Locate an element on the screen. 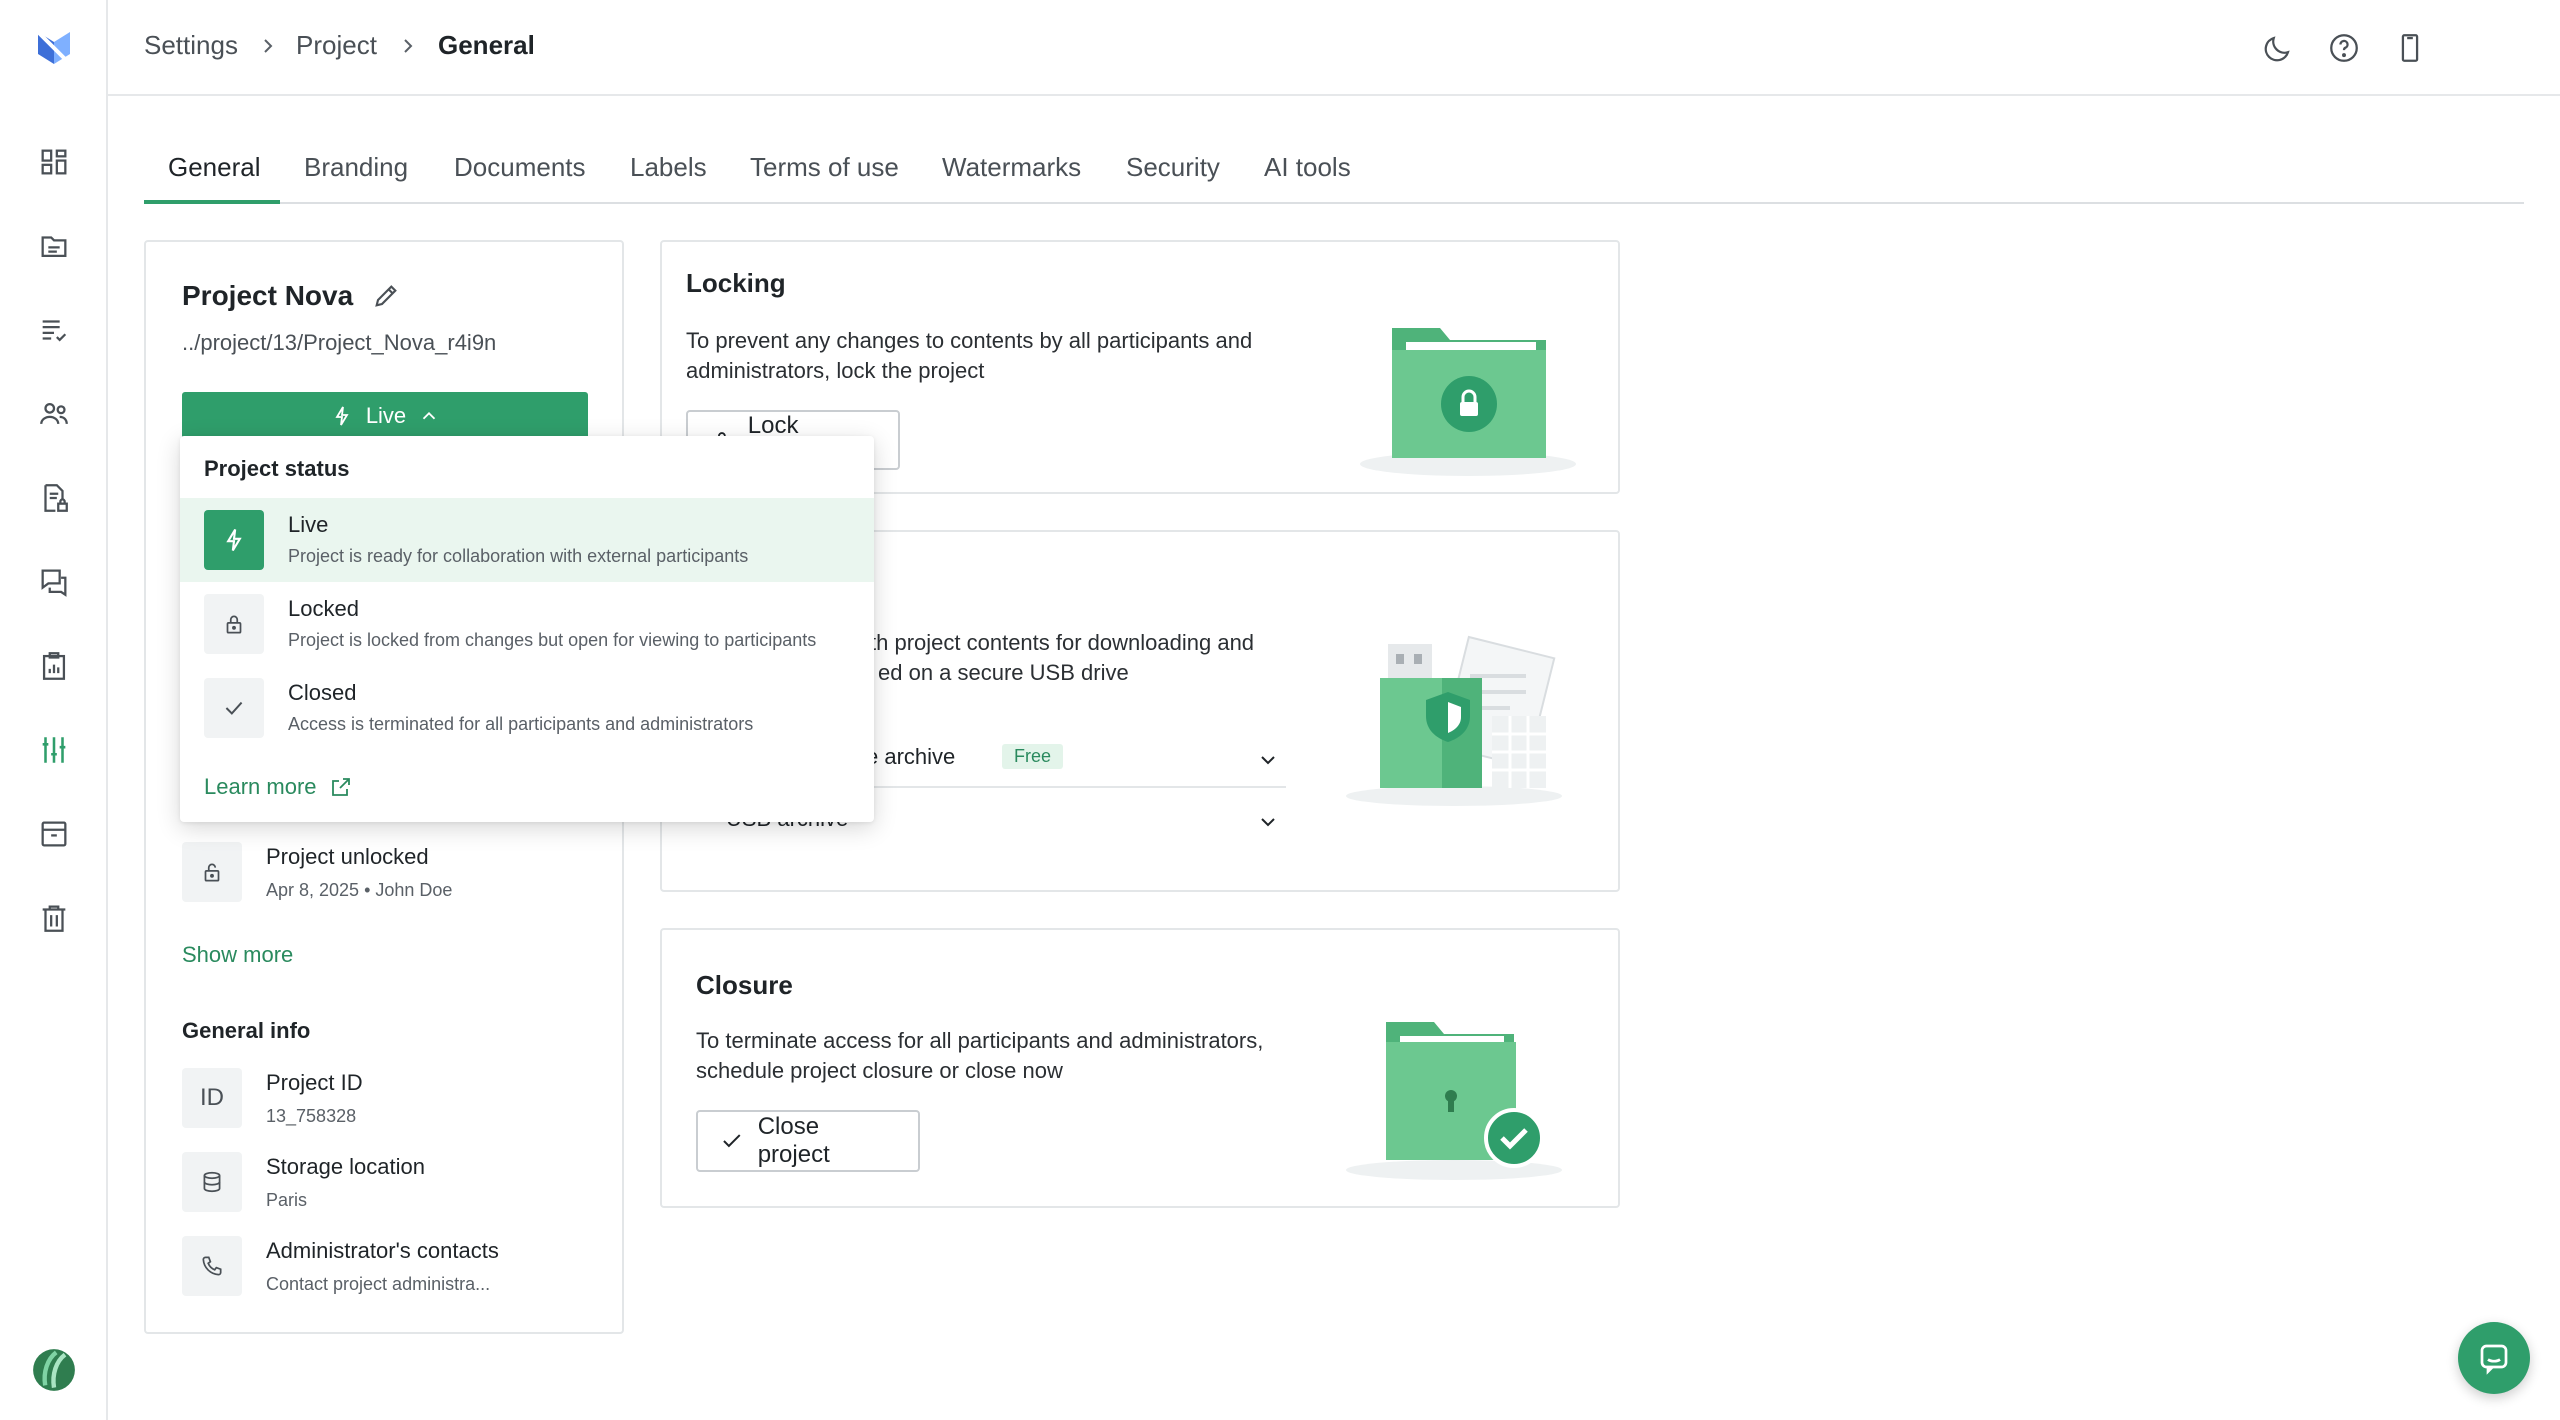  participants-icon is located at coordinates (54, 414).